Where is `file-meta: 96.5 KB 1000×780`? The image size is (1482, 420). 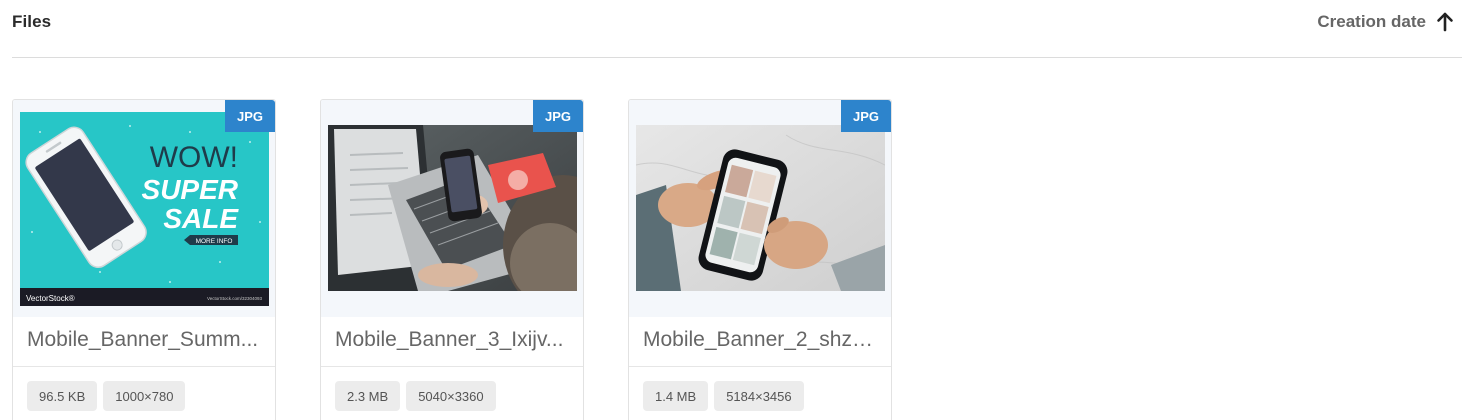 file-meta: 96.5 KB 1000×780 is located at coordinates (106, 396).